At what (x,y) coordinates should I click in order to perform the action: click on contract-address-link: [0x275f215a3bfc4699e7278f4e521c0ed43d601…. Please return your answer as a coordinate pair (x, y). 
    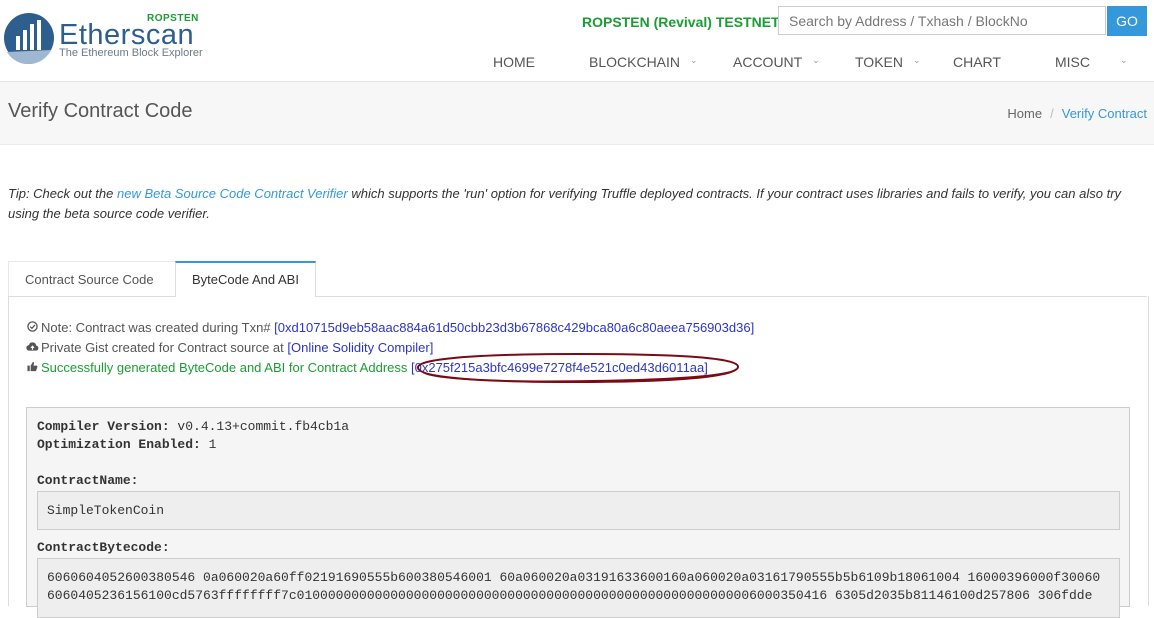
    Looking at the image, I should click on (559, 367).